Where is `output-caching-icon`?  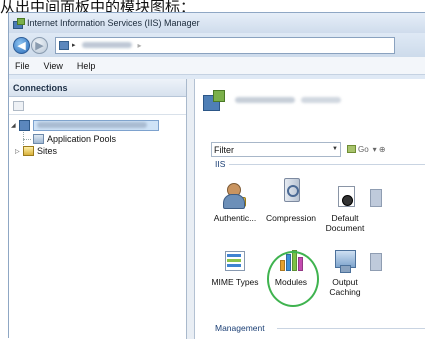 output-caching-icon is located at coordinates (345, 260).